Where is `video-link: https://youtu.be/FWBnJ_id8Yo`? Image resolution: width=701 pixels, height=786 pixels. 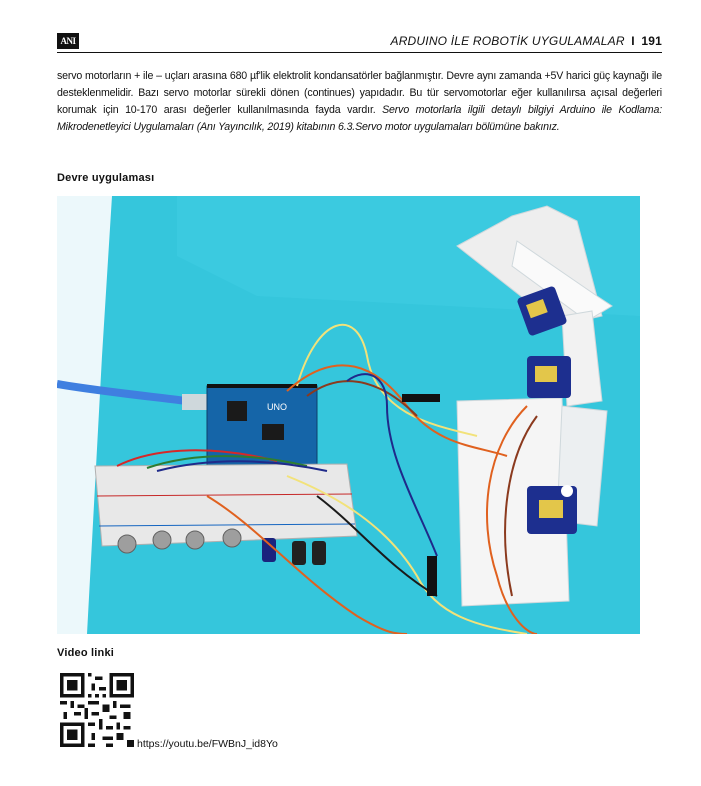
video-link: https://youtu.be/FWBnJ_id8Yo is located at coordinates (207, 744).